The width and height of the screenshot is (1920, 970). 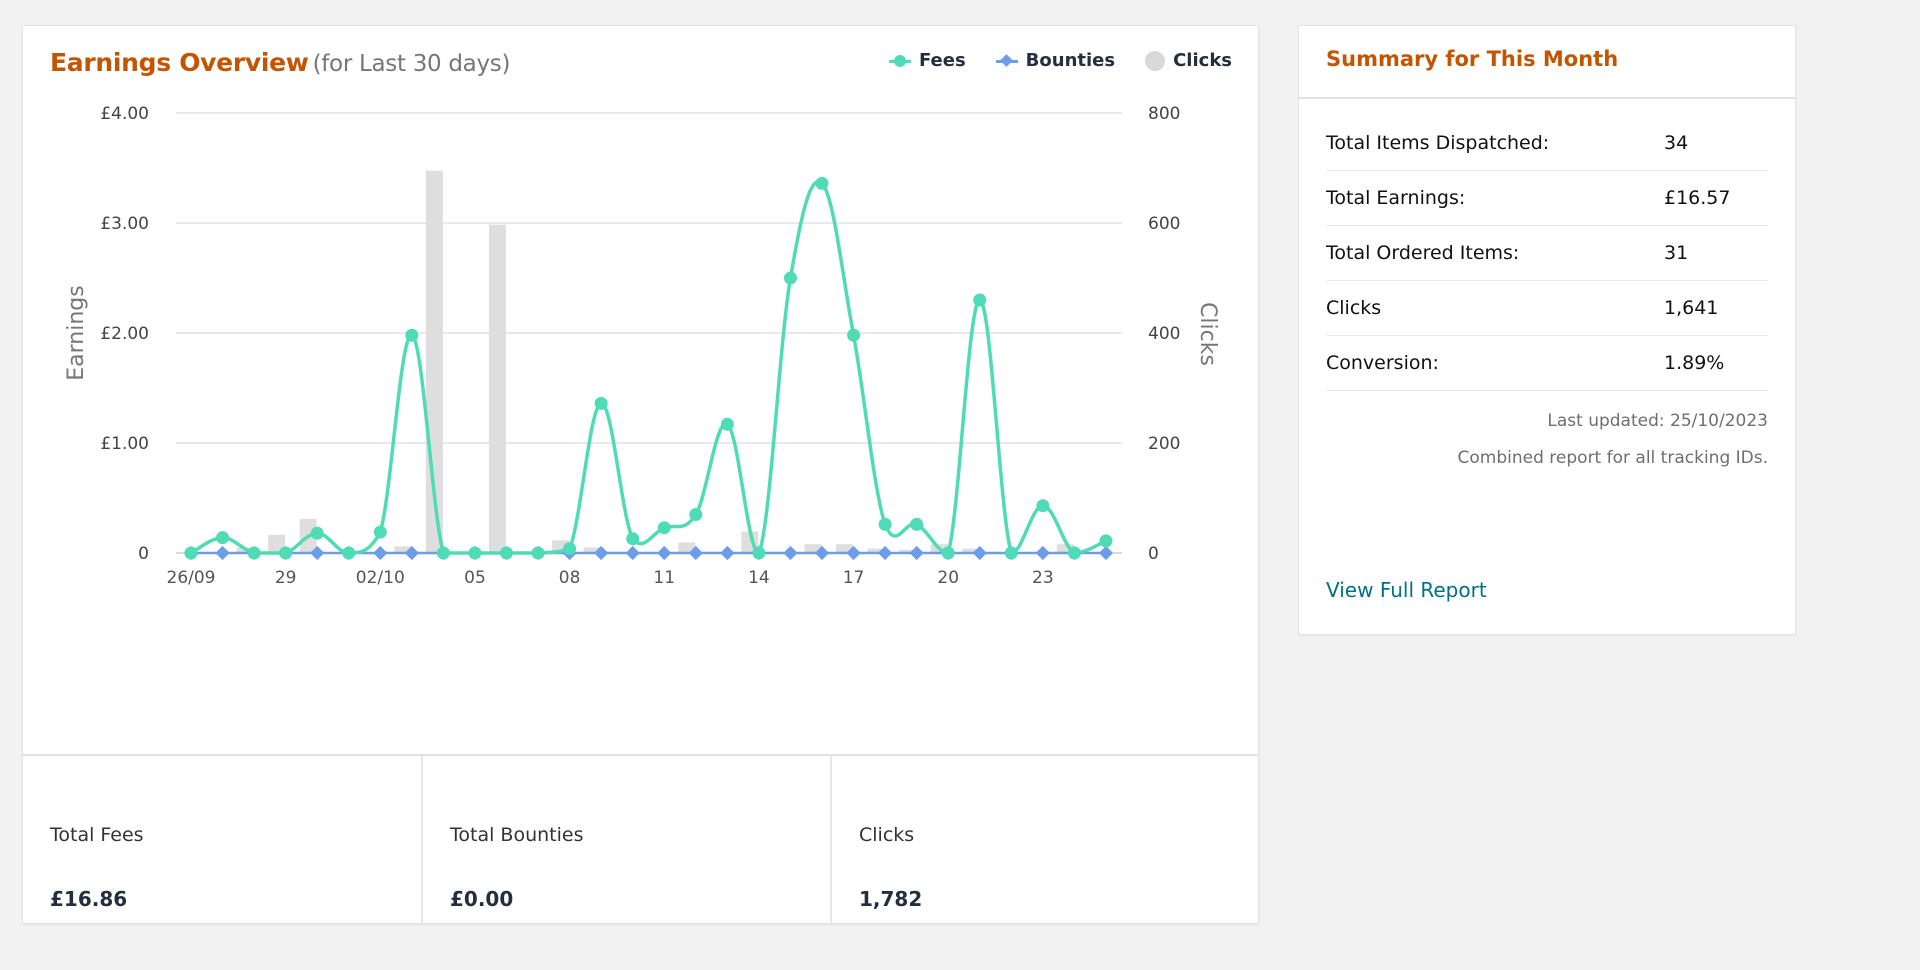 What do you see at coordinates (1657, 421) in the screenshot?
I see `last-updated: Last updated: 25/10/2023` at bounding box center [1657, 421].